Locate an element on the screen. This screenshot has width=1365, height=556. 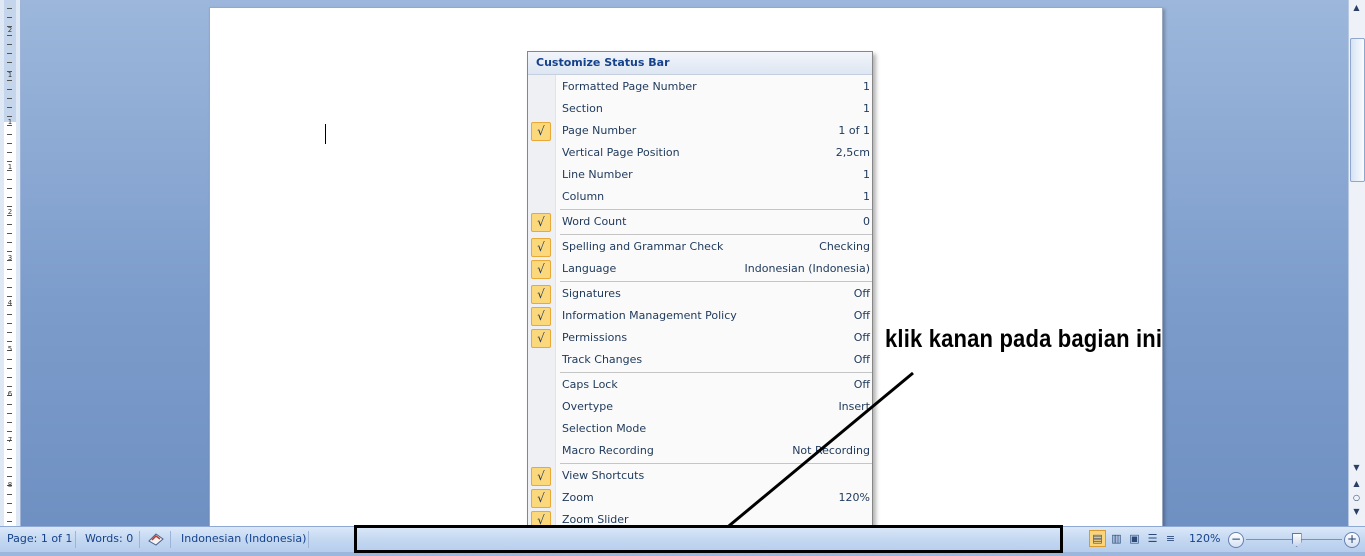
scrollbar-thumb is located at coordinates (1357, 110).